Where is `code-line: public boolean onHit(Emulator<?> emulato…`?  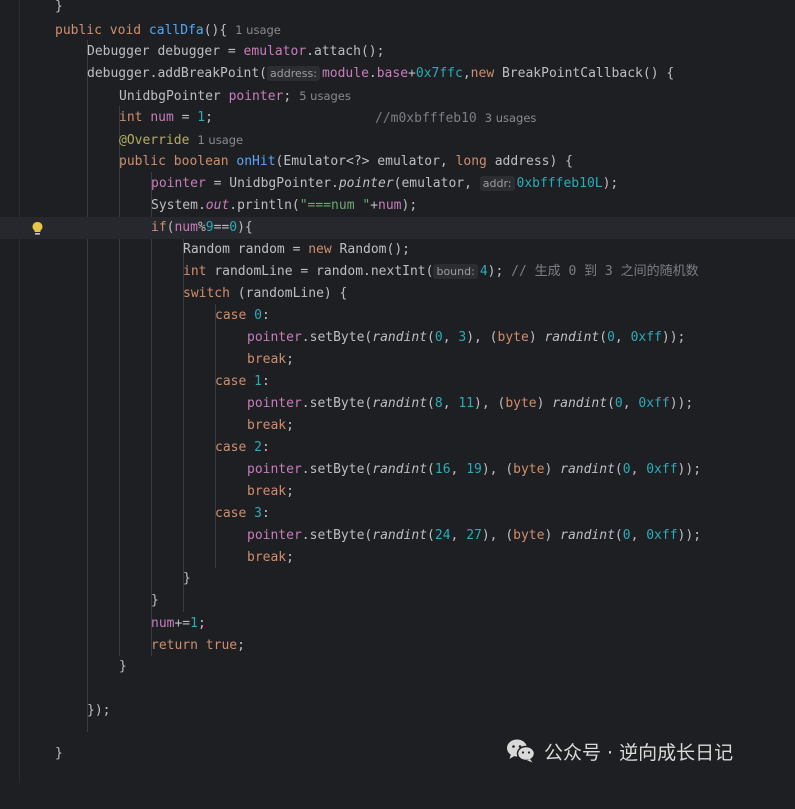 code-line: public boolean onHit(Emulator<?> emulato… is located at coordinates (397, 162).